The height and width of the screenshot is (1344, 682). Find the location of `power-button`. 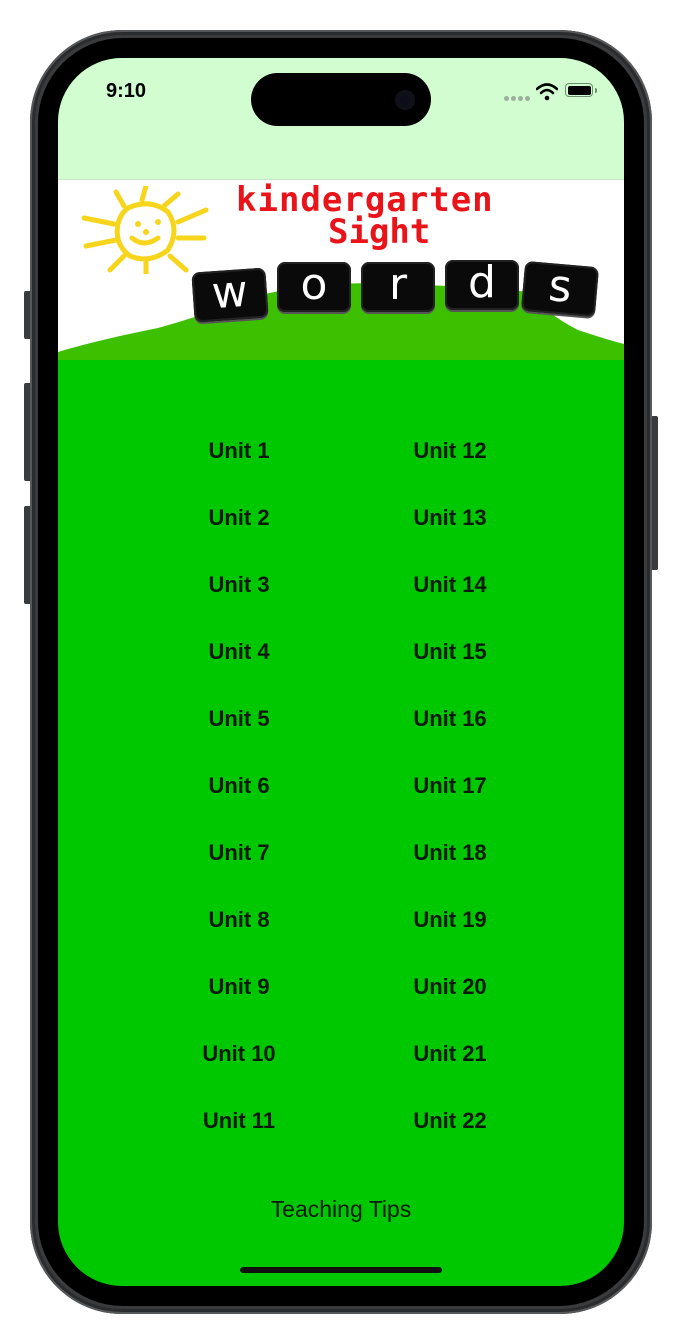

power-button is located at coordinates (654, 493).